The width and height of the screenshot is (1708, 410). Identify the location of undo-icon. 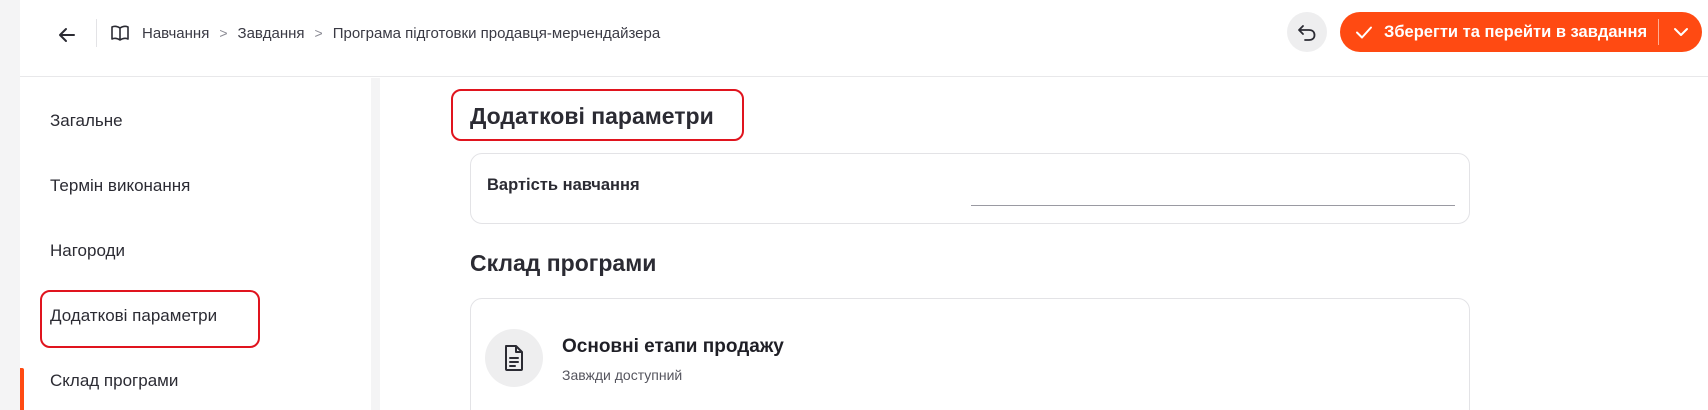
(1307, 33).